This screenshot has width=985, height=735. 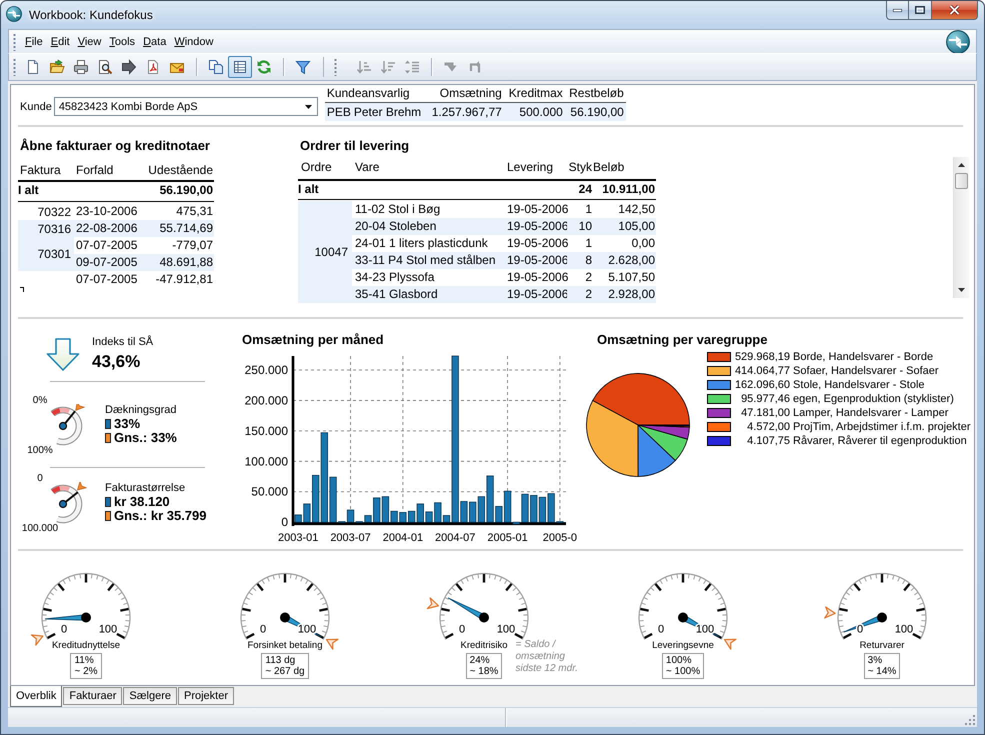 What do you see at coordinates (22, 289) in the screenshot?
I see `corner-mark-icon` at bounding box center [22, 289].